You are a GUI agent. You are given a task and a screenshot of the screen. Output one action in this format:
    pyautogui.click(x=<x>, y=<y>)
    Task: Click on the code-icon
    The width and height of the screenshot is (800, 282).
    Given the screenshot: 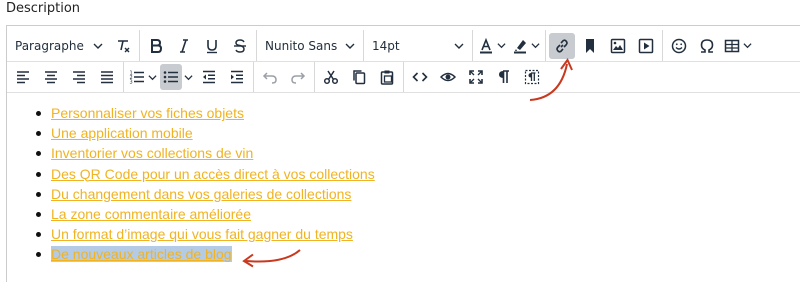 What is the action you would take?
    pyautogui.click(x=420, y=77)
    